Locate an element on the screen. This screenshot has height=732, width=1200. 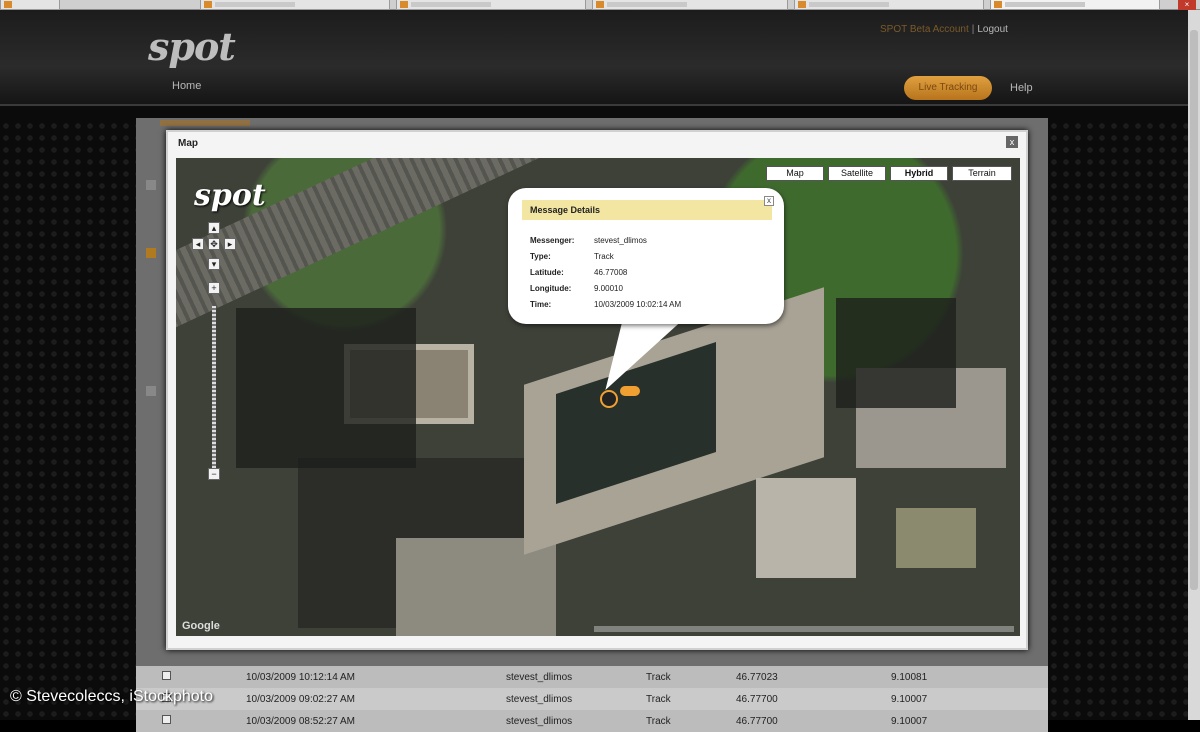
pan-right-icon: ▸ is located at coordinates (230, 244).